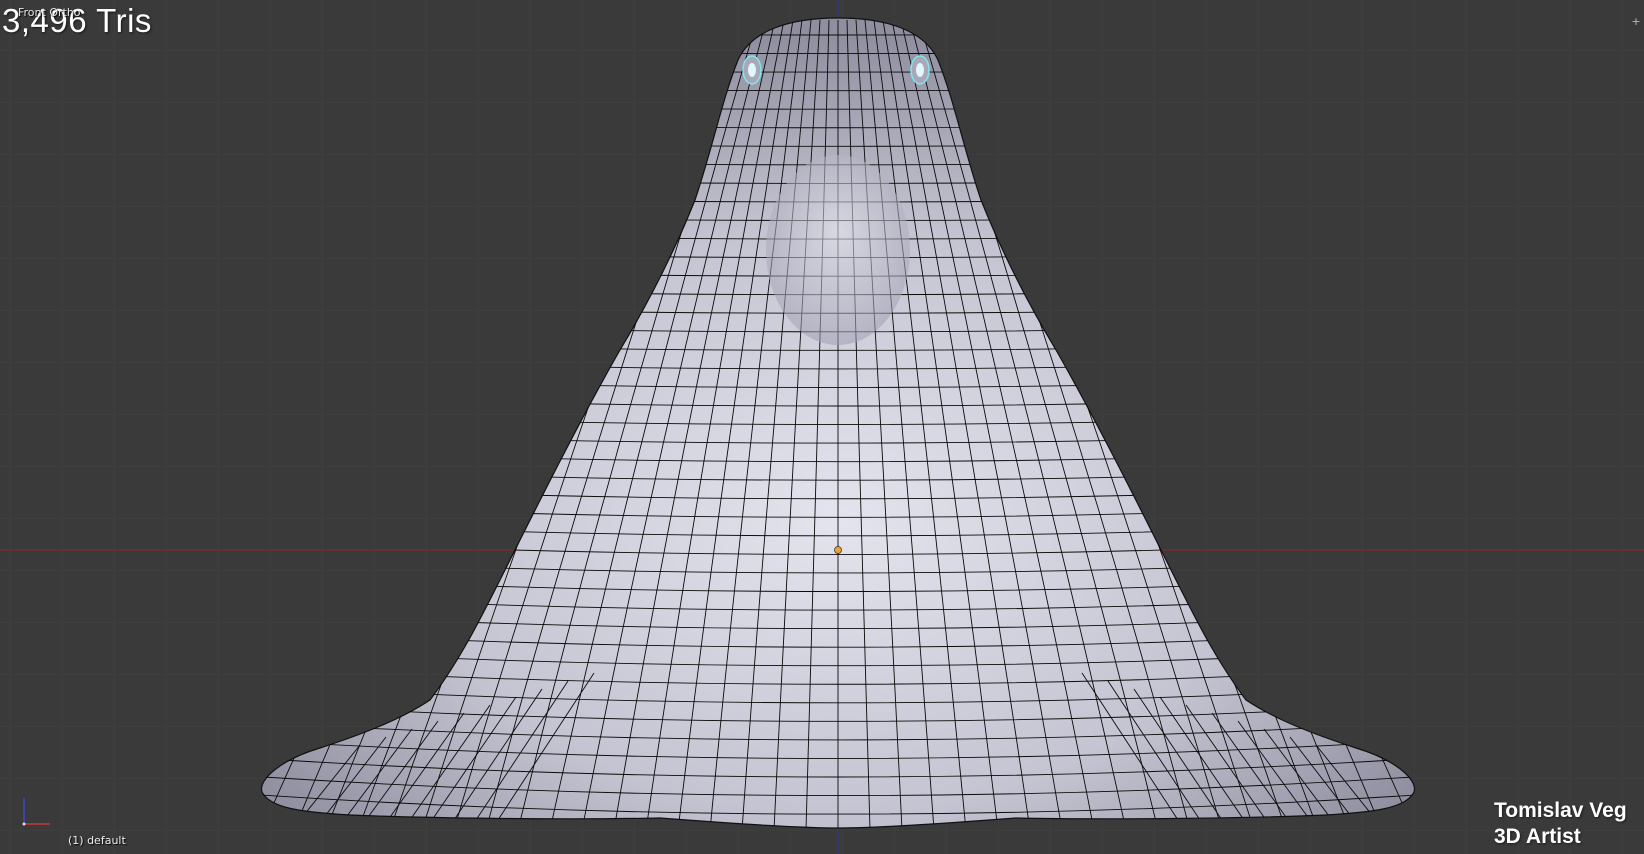 Image resolution: width=1644 pixels, height=854 pixels. What do you see at coordinates (838, 550) in the screenshot?
I see `object-origin` at bounding box center [838, 550].